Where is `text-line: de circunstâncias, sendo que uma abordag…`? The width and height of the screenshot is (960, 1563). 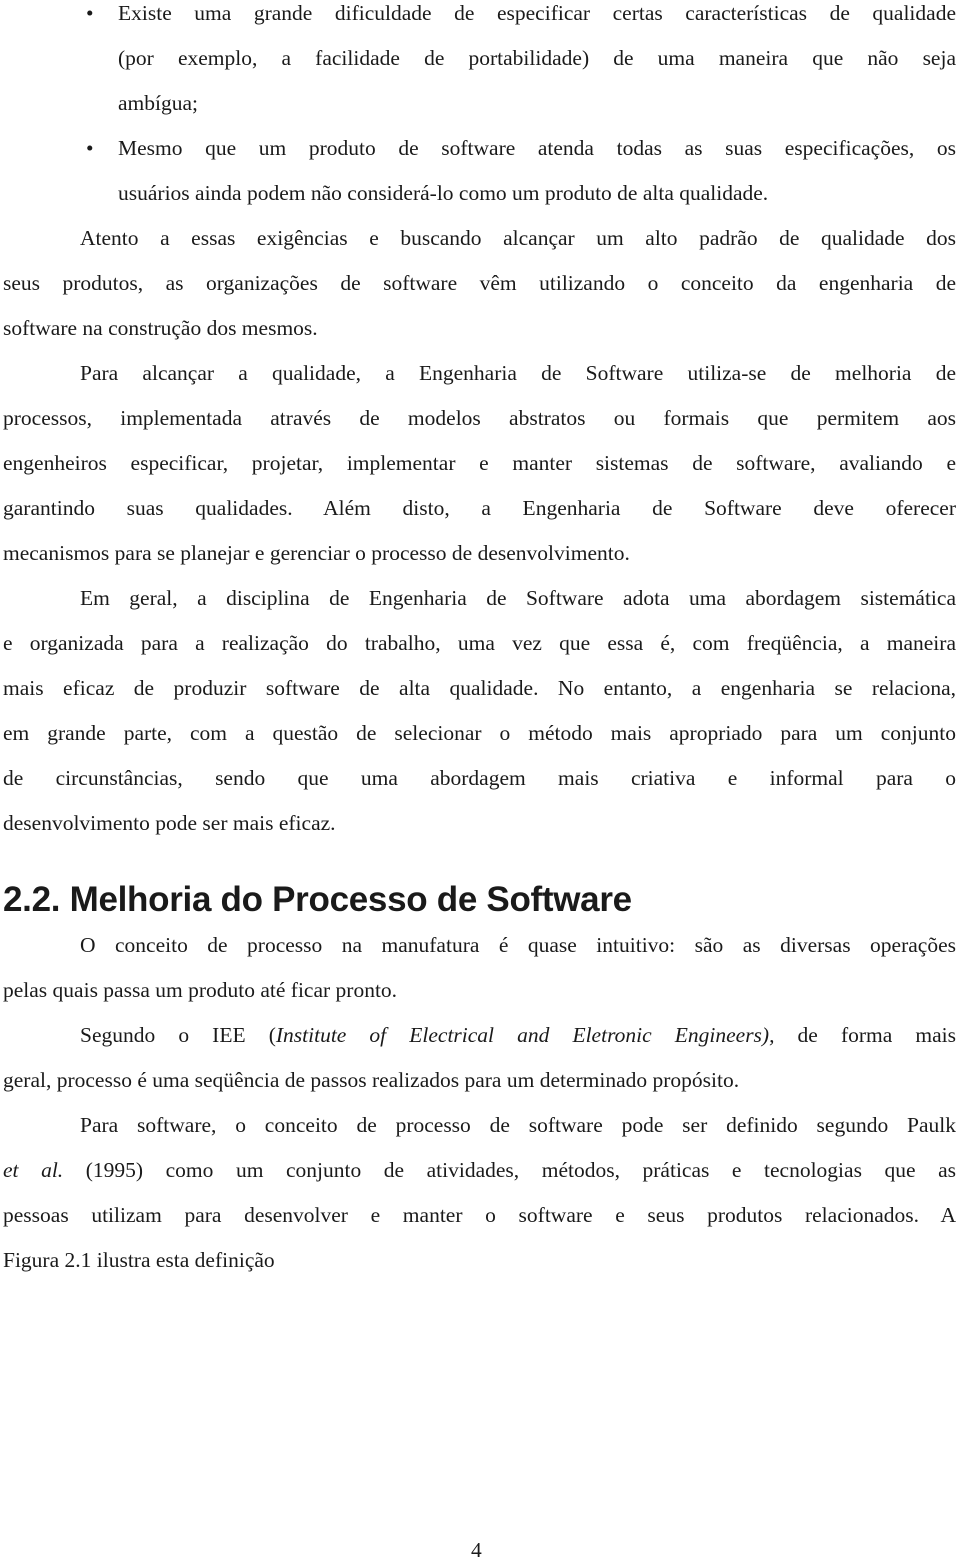
text-line: de circunstâncias, sendo que uma abordag… is located at coordinates (479, 777).